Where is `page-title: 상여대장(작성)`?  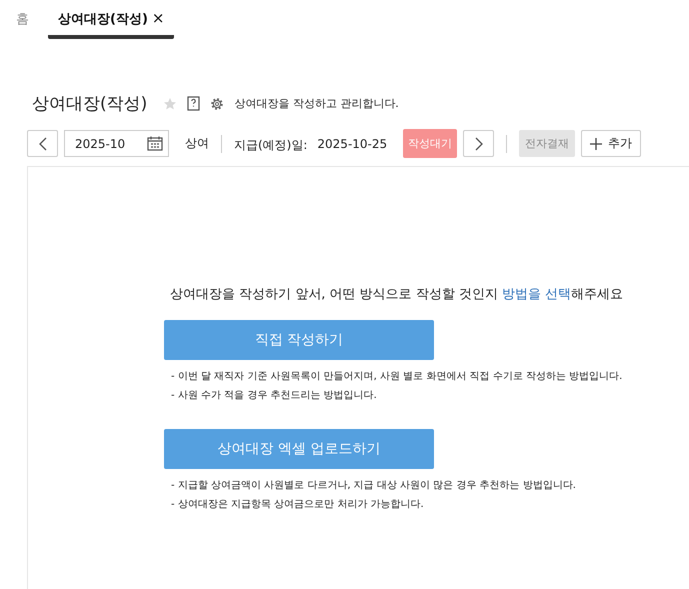
page-title: 상여대장(작성) is located at coordinates (90, 104).